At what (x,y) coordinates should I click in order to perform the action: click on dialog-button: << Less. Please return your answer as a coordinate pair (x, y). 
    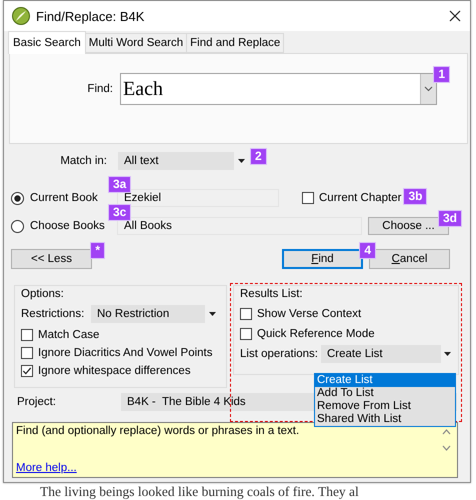
    Looking at the image, I should click on (51, 259).